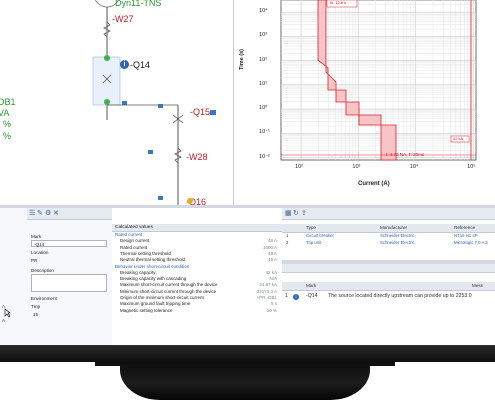 The image size is (495, 400). What do you see at coordinates (263, 83) in the screenshot?
I see `y-tick-label: 10¹` at bounding box center [263, 83].